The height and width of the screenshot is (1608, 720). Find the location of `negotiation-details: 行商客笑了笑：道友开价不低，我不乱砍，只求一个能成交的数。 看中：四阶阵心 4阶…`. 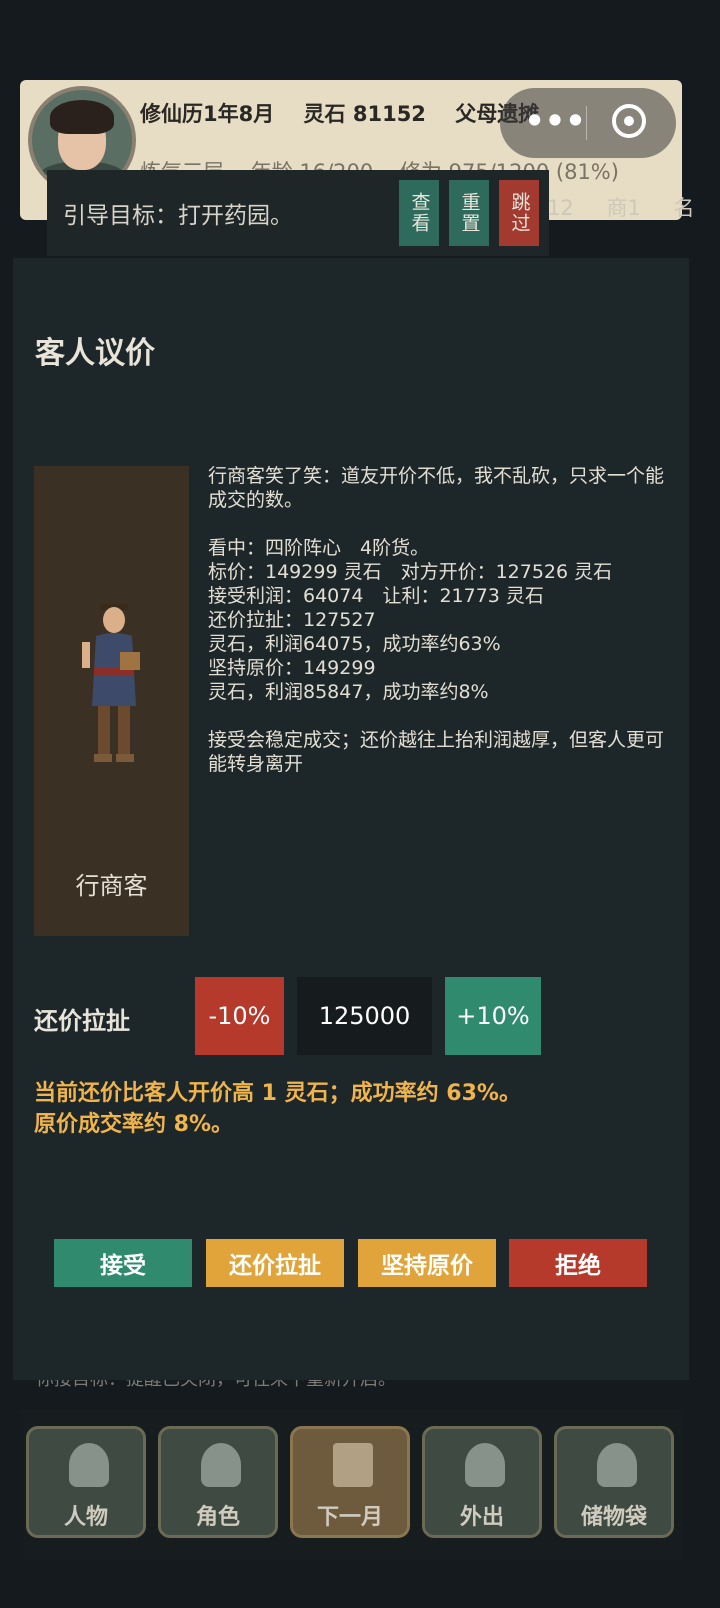

negotiation-details: 行商客笑了笑：道友开价不低，我不乱砍，只求一个能成交的数。 看中：四阶阵心 4阶… is located at coordinates (439, 620).